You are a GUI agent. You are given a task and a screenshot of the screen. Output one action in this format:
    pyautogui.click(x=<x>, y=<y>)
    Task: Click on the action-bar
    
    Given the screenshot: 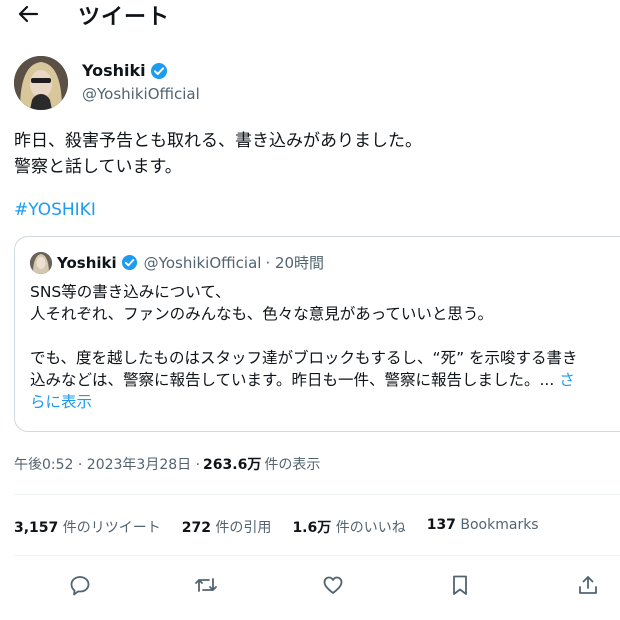 What is the action you would take?
    pyautogui.click(x=310, y=585)
    